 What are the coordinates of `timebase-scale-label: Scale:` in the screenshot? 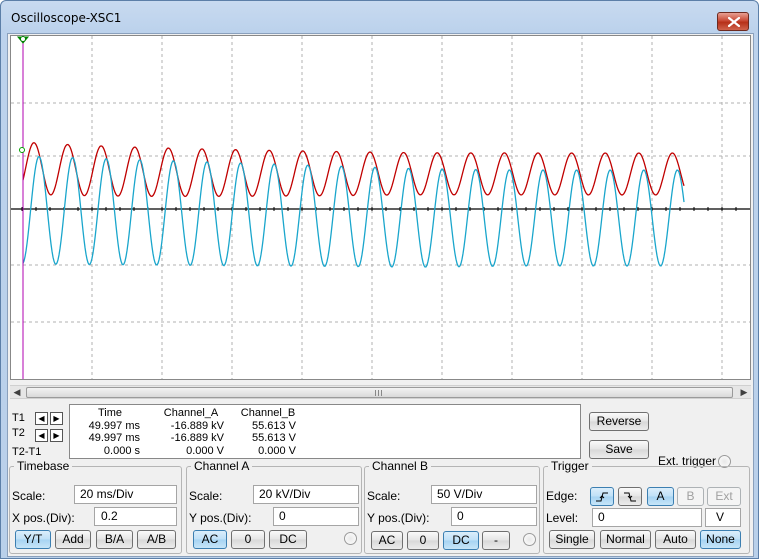 It's located at (29, 496).